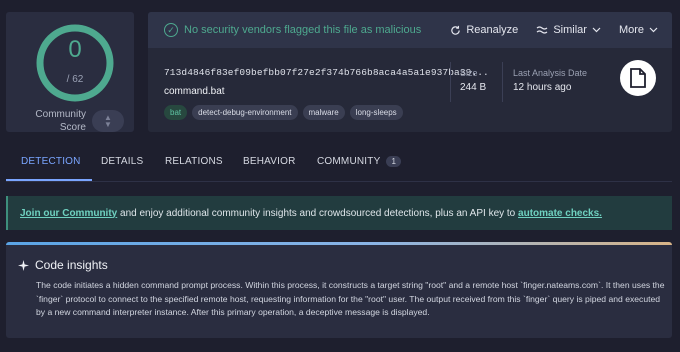 Image resolution: width=680 pixels, height=352 pixels. Describe the element at coordinates (484, 30) in the screenshot. I see `reanalyze-button: Reanalyze` at that location.